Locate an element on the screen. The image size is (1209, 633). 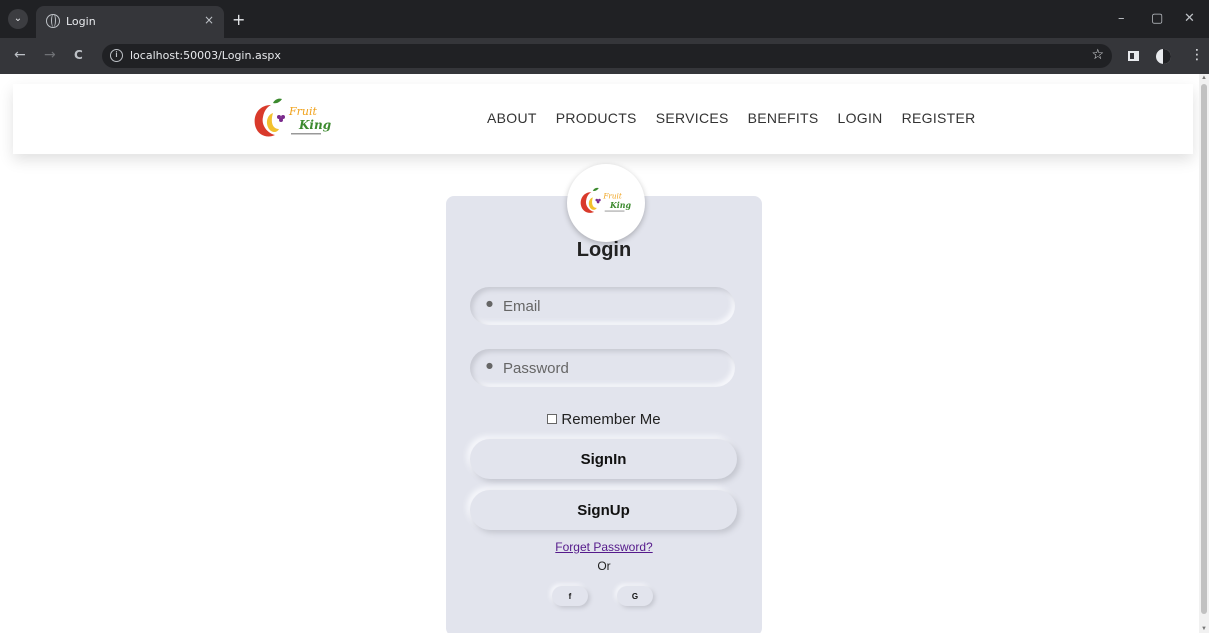
scroll-up-arrow-icon: ▲ is located at coordinates (1204, 78).